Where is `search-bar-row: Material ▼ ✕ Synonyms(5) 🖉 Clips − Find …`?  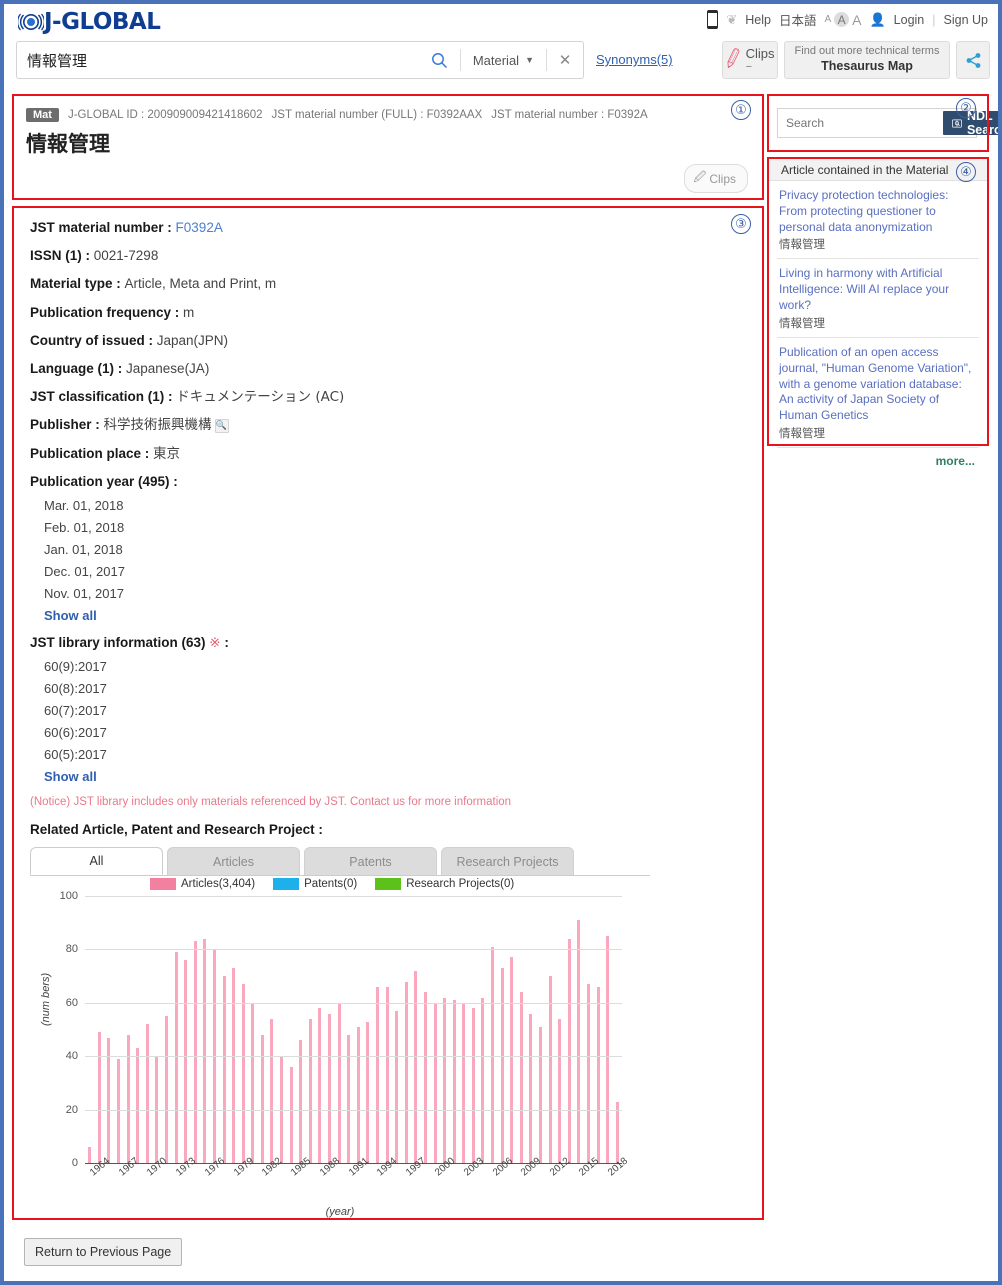
search-bar-row: Material ▼ ✕ Synonyms(5) 🖉 Clips − Find … is located at coordinates (501, 61).